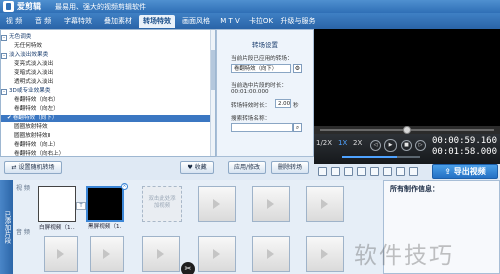  Describe the element at coordinates (108, 46) in the screenshot. I see `tree-item: 无任何特效` at that location.